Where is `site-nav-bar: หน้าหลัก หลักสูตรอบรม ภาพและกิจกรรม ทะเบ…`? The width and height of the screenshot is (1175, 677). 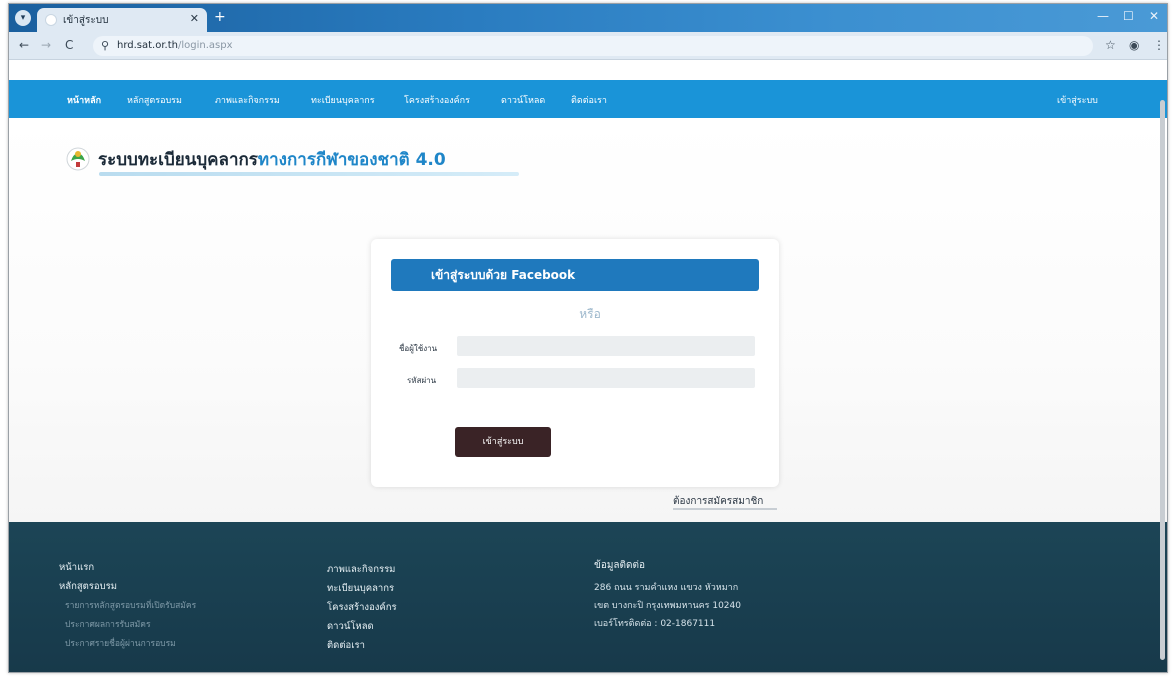
site-nav-bar: หน้าหลัก หลักสูตรอบรม ภาพและกิจกรรม ทะเบ… is located at coordinates (588, 99).